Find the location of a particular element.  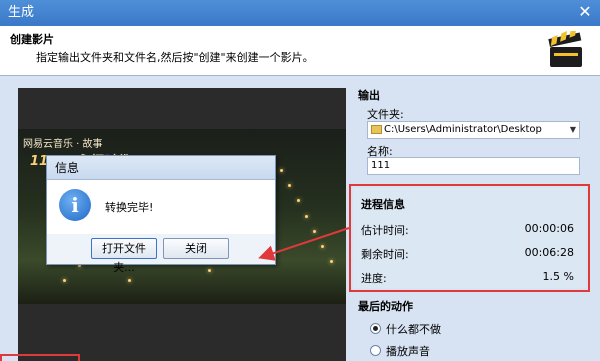

remaining-time-row: 剩余时间: 00:06:28 is located at coordinates (469, 254).